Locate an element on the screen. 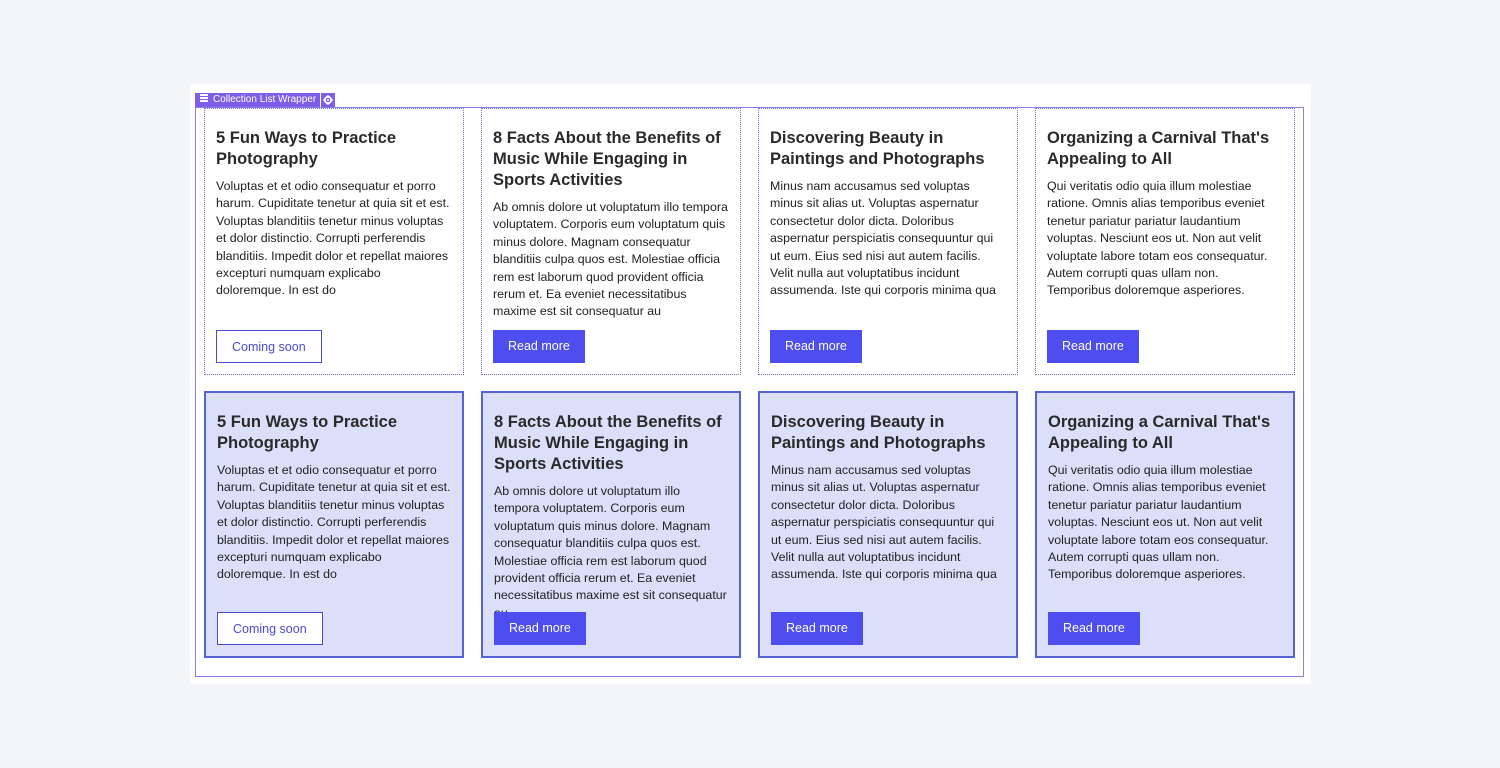 This screenshot has width=1500, height=768. element-label: Collection List Wrapper is located at coordinates (258, 100).